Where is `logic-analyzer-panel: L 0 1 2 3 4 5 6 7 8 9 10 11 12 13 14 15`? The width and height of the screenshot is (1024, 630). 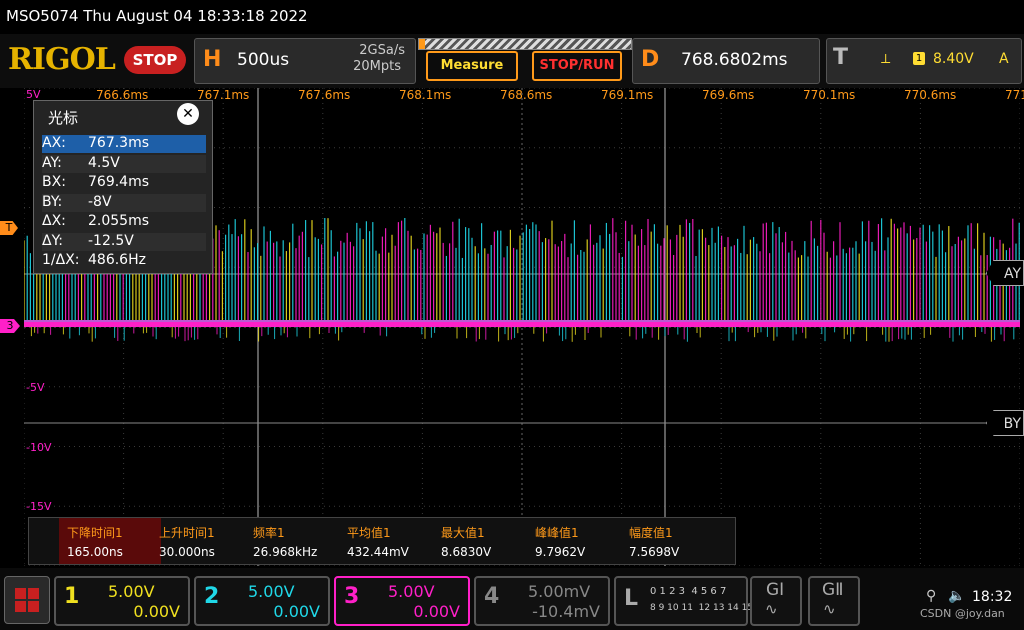 logic-analyzer-panel: L 0 1 2 3 4 5 6 7 8 9 10 11 12 13 14 15 is located at coordinates (683, 601).